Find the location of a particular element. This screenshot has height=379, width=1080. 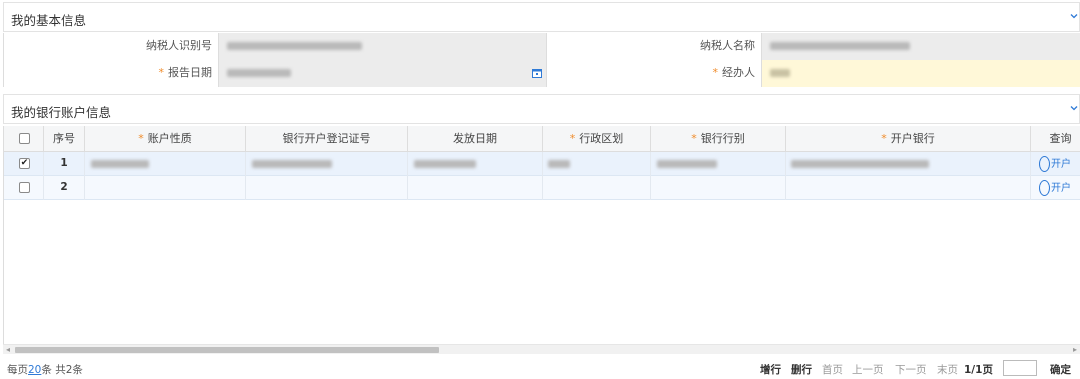

last-page-button: 末页 is located at coordinates (947, 369).